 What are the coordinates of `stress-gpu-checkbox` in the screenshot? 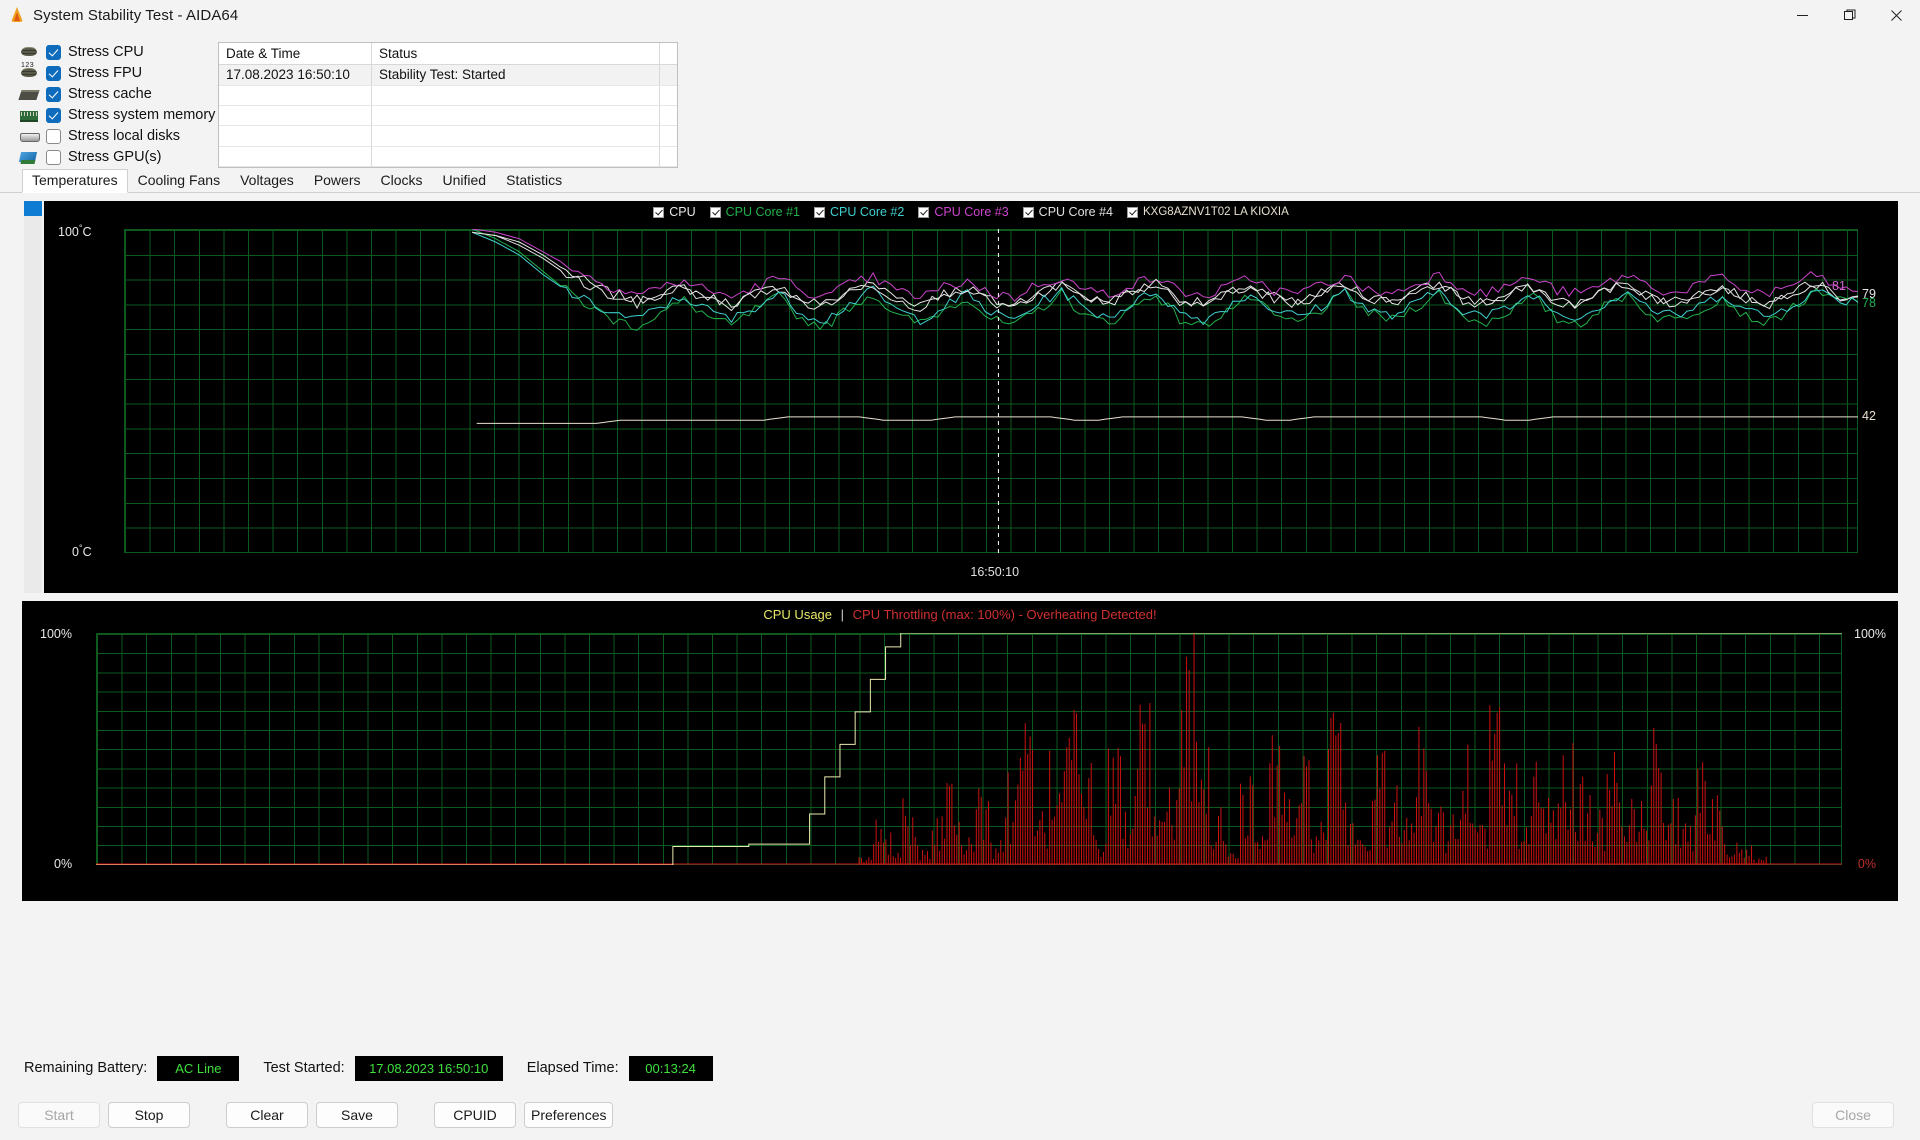 It's located at (53, 157).